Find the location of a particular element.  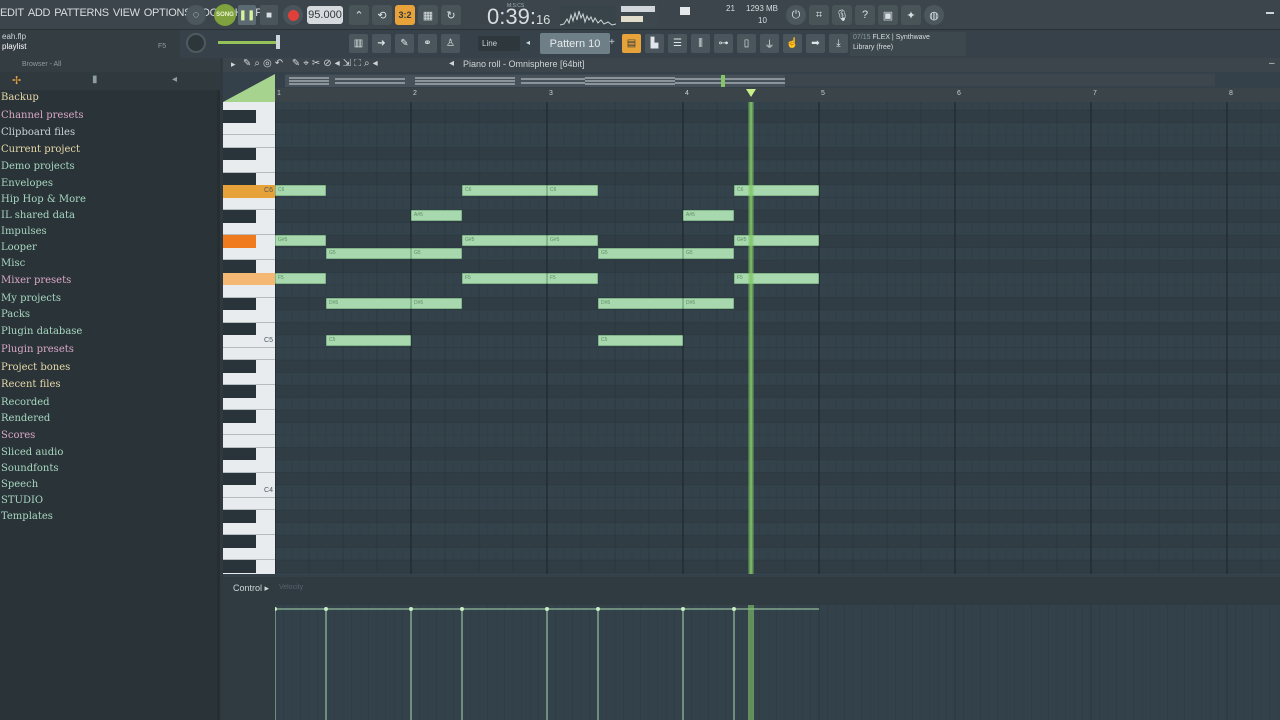

browser-item: My projects is located at coordinates (31, 298).